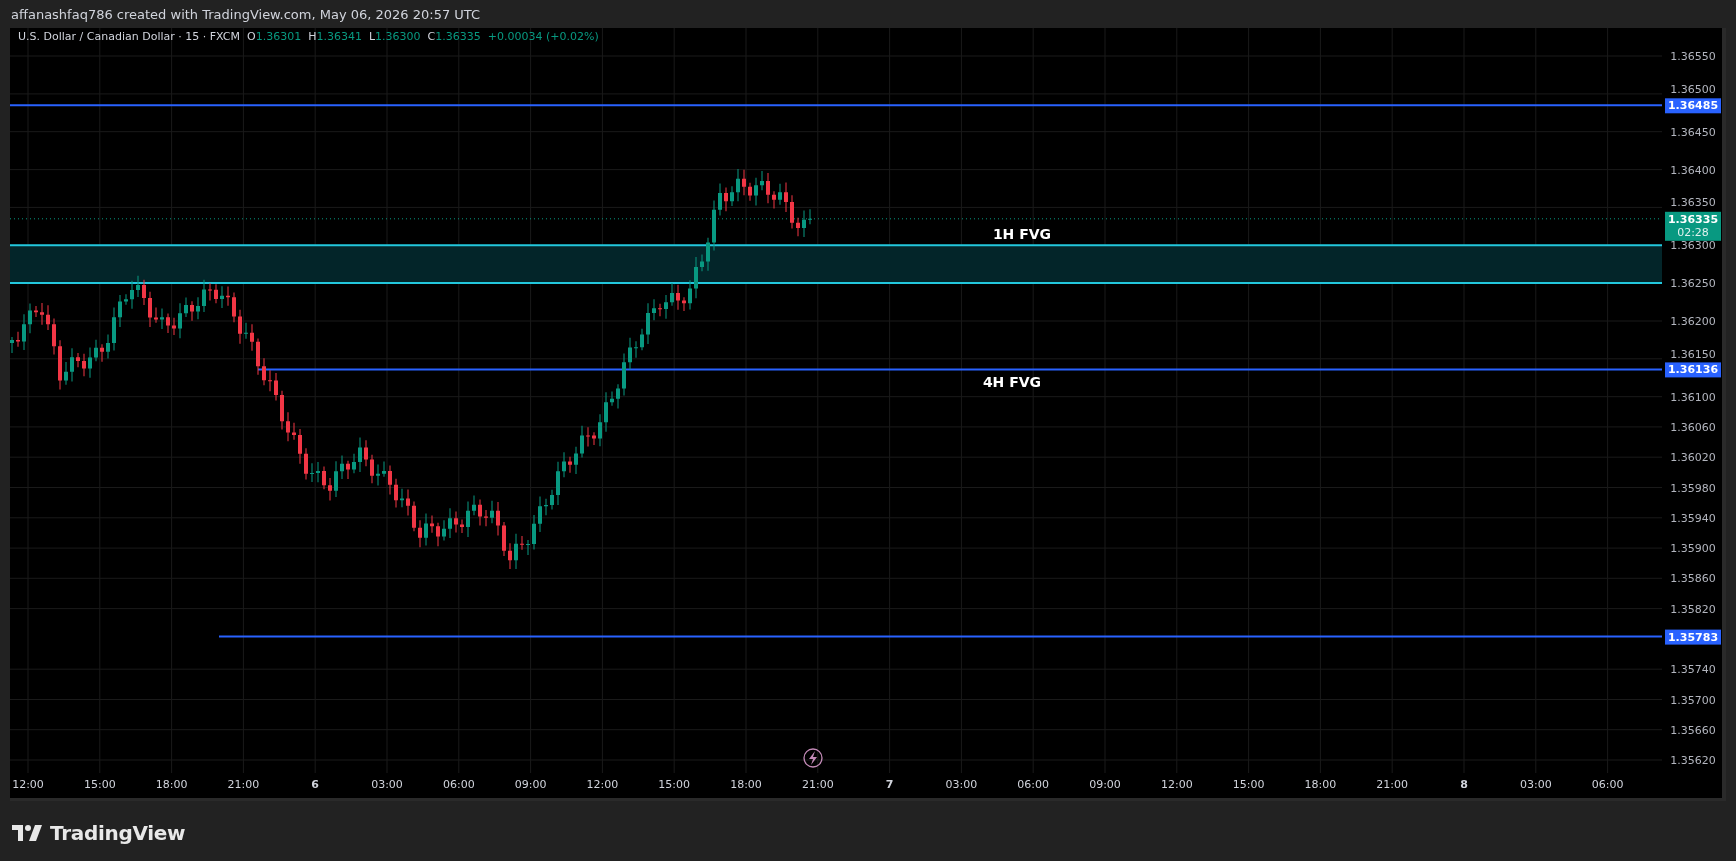 The image size is (1736, 861). What do you see at coordinates (1693, 132) in the screenshot?
I see `price-tick-label: 1.36450` at bounding box center [1693, 132].